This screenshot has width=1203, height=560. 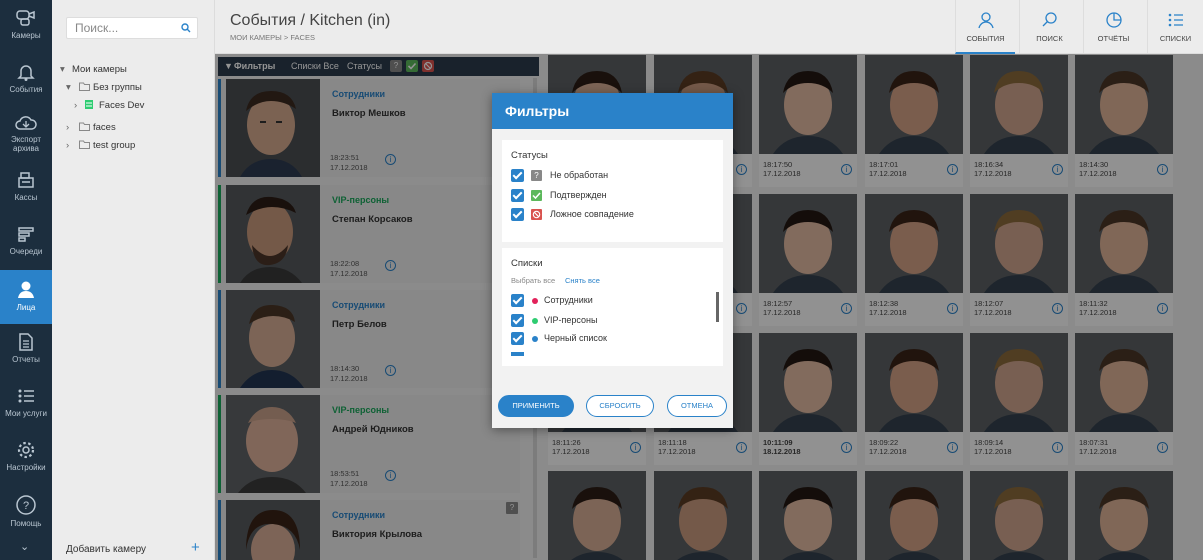 What do you see at coordinates (26, 307) in the screenshot?
I see `nav-label: Лица` at bounding box center [26, 307].